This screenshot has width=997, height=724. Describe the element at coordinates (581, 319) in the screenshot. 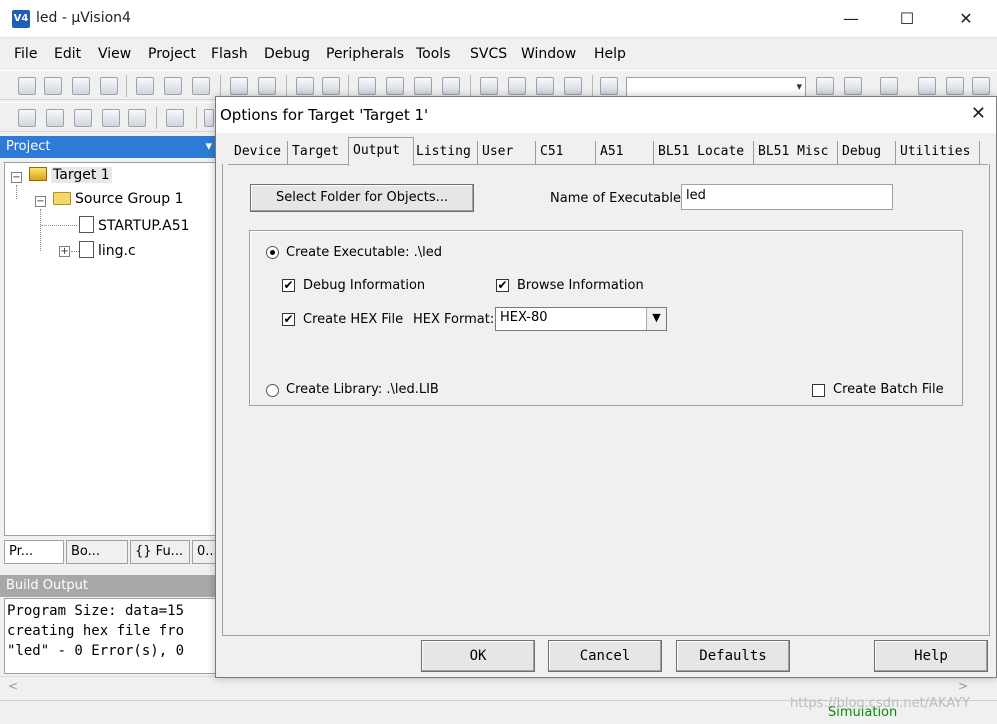

I see `hex-format-select: HEX-80 ▼` at that location.